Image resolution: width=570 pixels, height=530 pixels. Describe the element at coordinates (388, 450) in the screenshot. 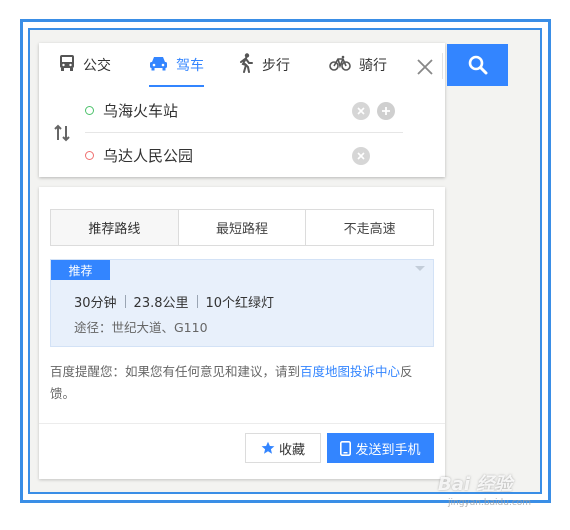

I see `send-label: 发送到手机` at that location.